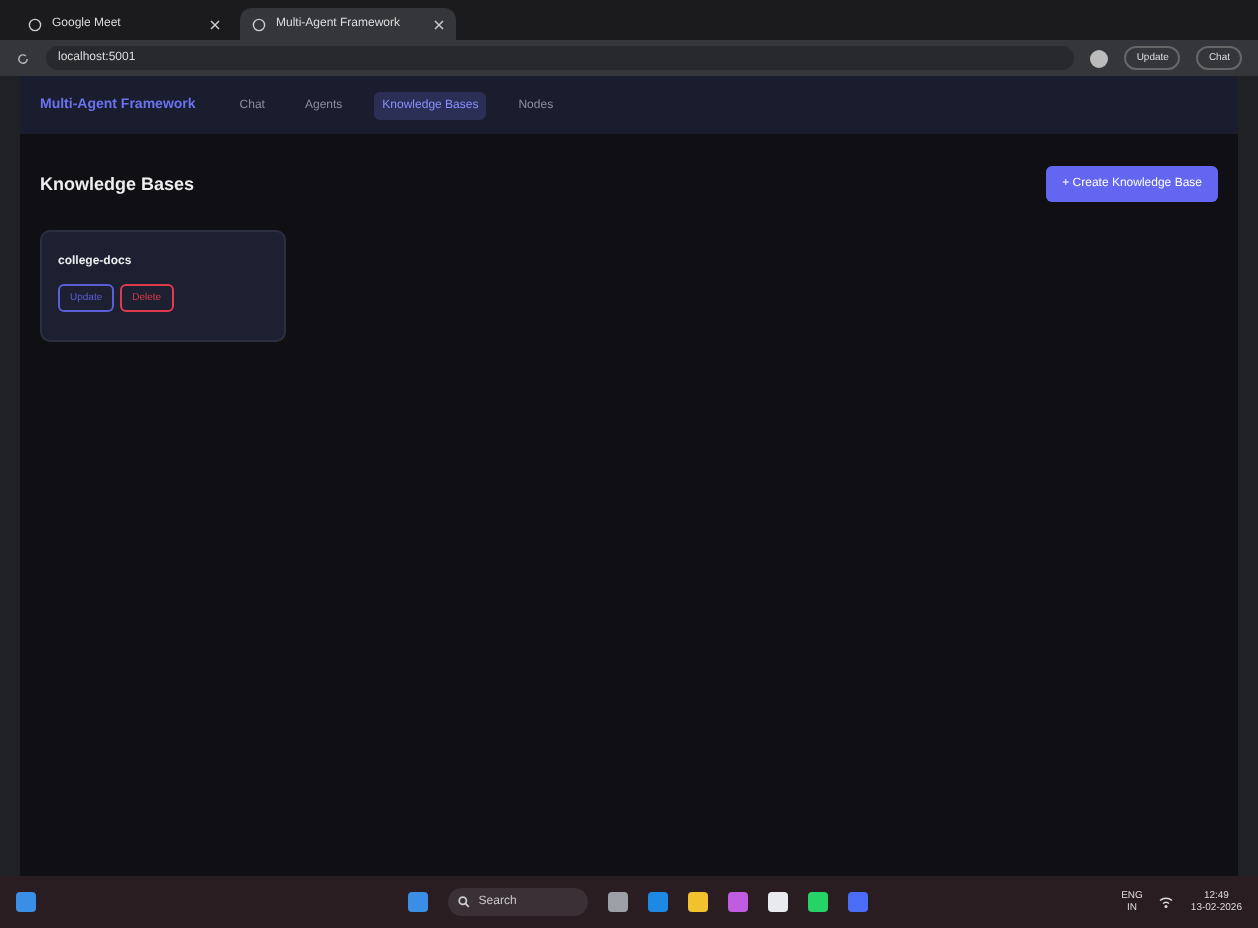 The width and height of the screenshot is (1258, 928). Describe the element at coordinates (464, 902) in the screenshot. I see `search-icon` at that location.